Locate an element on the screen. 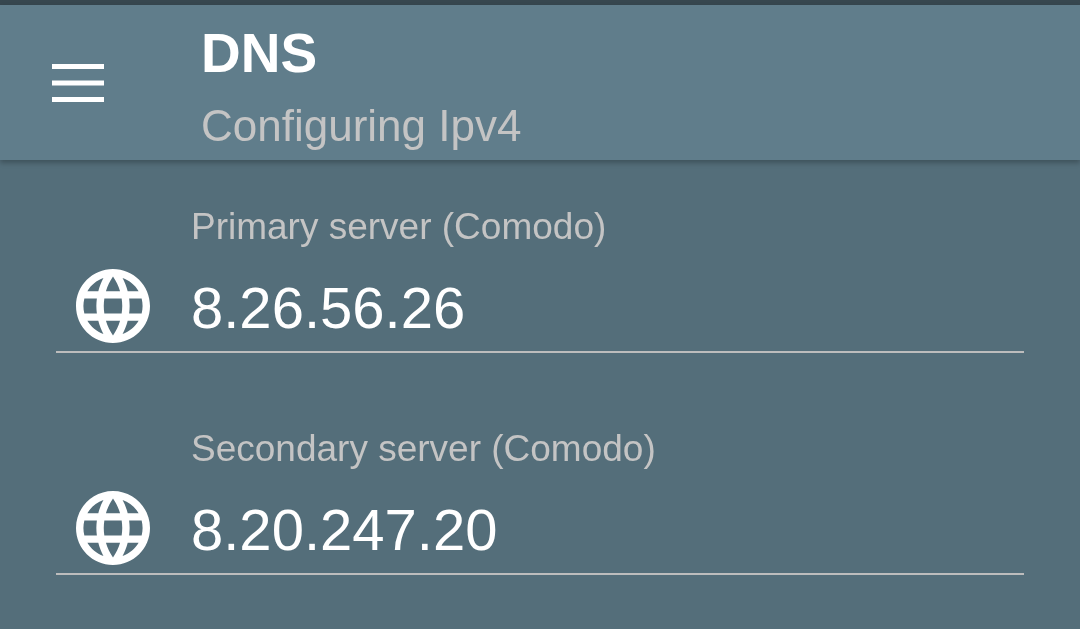 This screenshot has width=1080, height=629. menu-icon is located at coordinates (78, 82).